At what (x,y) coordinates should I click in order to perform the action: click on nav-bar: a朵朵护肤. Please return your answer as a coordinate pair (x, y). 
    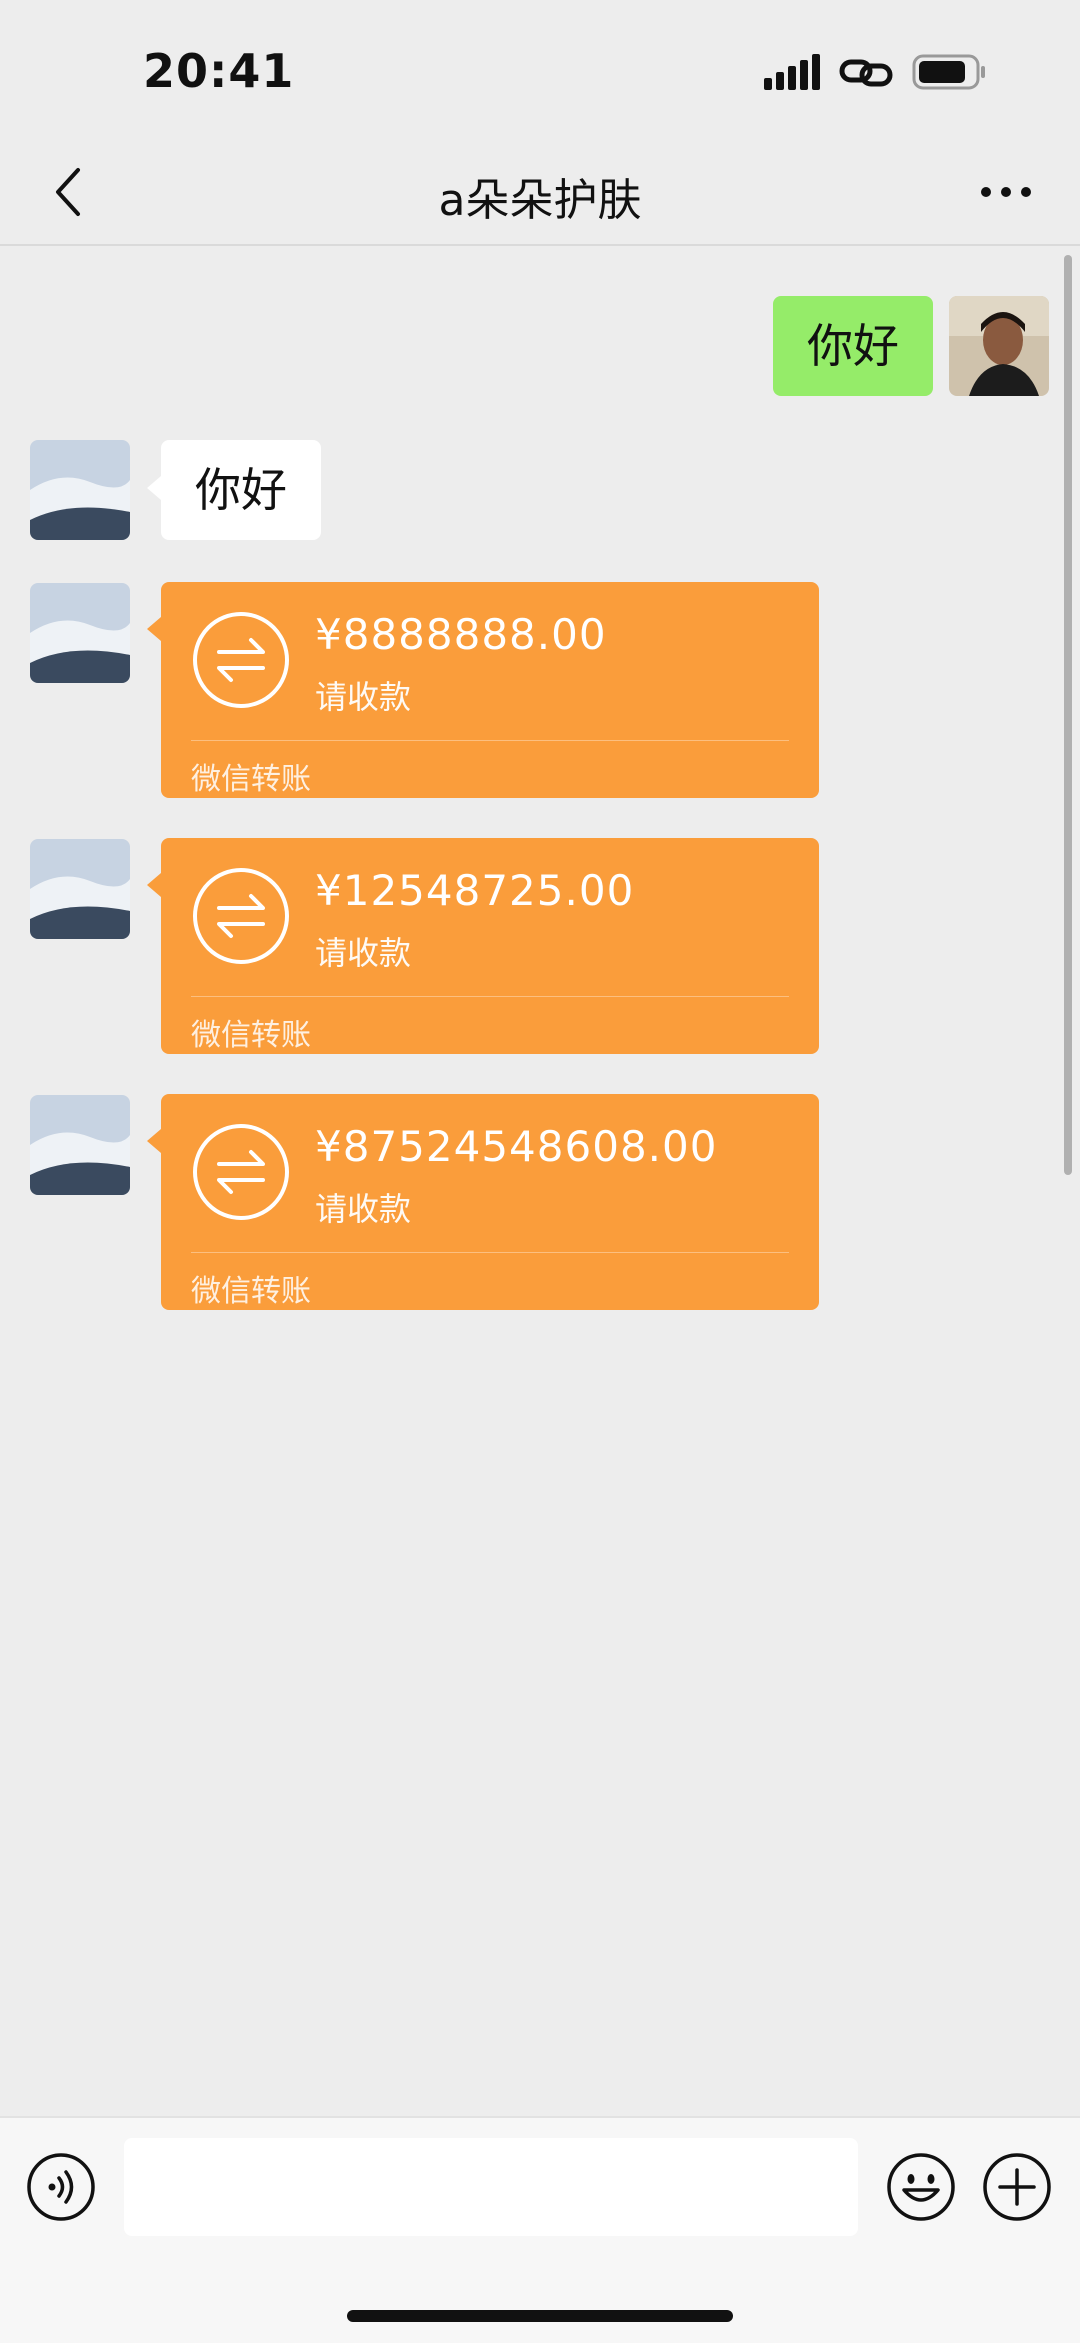
    Looking at the image, I should click on (540, 193).